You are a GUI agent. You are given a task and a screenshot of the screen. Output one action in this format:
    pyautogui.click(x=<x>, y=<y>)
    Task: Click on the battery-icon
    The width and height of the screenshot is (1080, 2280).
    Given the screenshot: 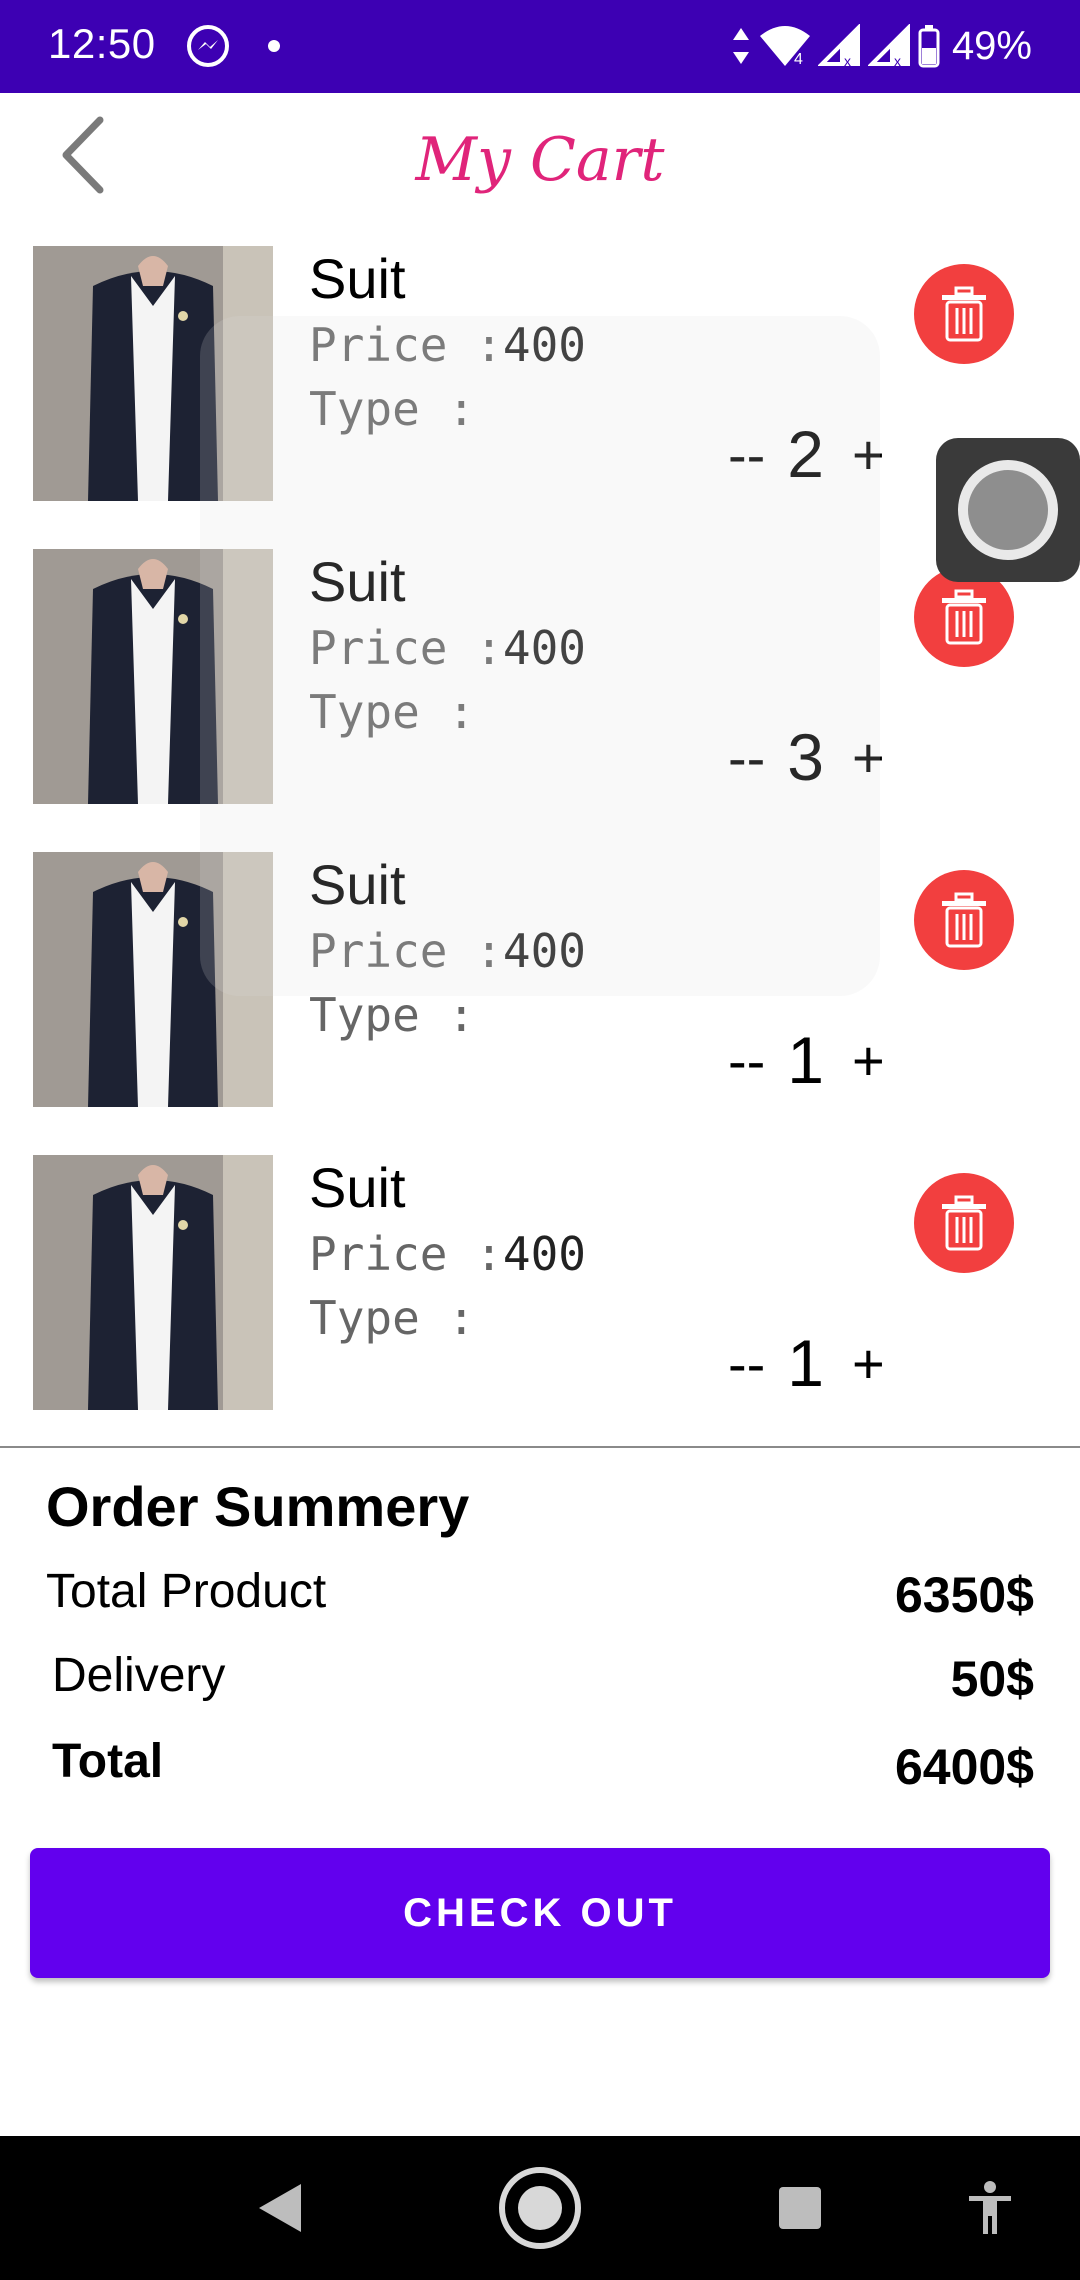 What is the action you would take?
    pyautogui.click(x=929, y=46)
    